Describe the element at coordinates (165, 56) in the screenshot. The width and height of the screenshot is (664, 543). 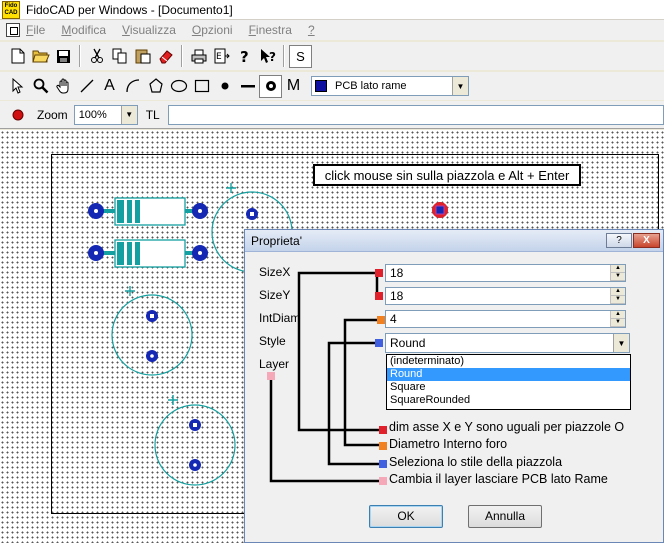
I see `eraser-icon` at that location.